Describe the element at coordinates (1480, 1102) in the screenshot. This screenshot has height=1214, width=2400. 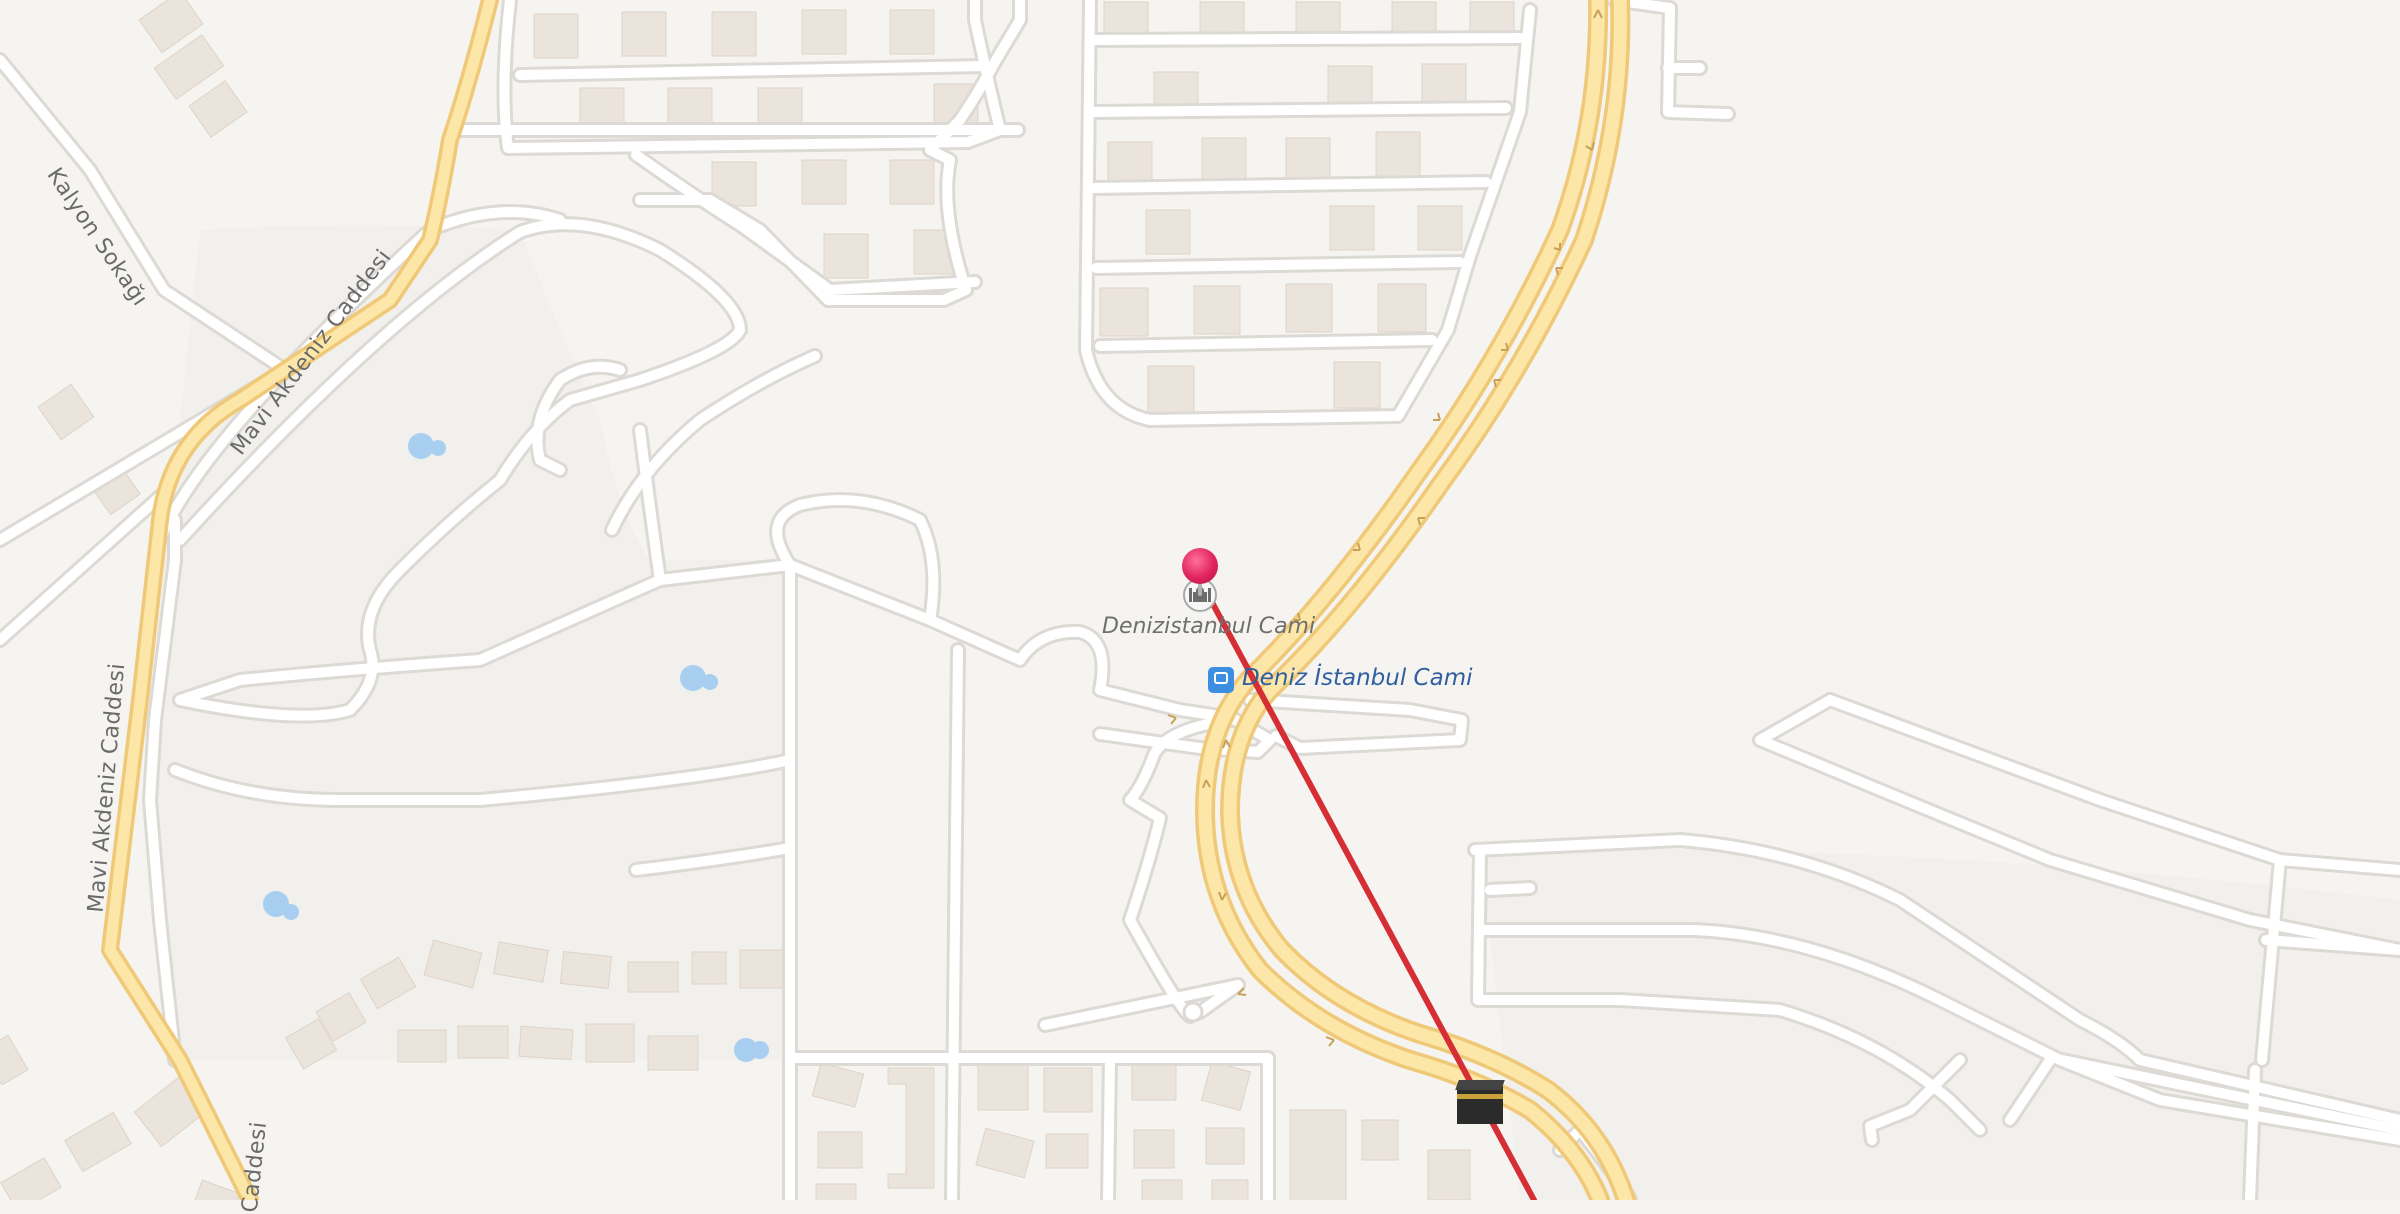
I see `kaaba-icon` at that location.